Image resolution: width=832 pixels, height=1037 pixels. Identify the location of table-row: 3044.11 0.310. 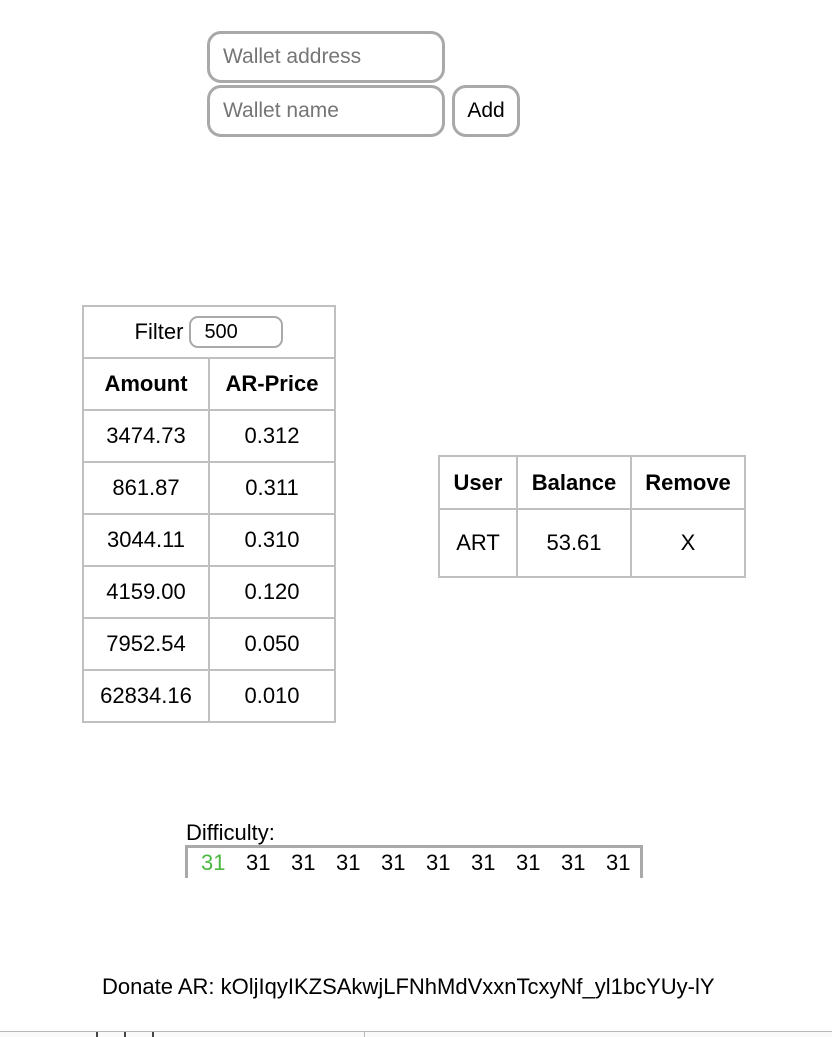
(209, 540).